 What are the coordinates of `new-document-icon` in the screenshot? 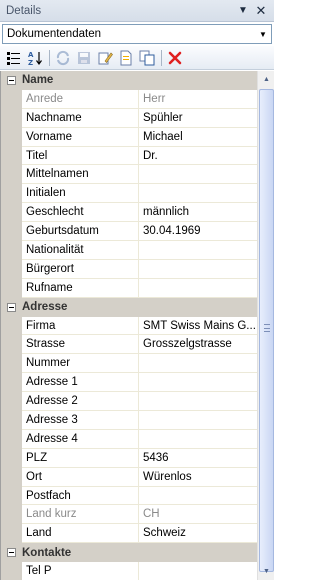 It's located at (126, 58).